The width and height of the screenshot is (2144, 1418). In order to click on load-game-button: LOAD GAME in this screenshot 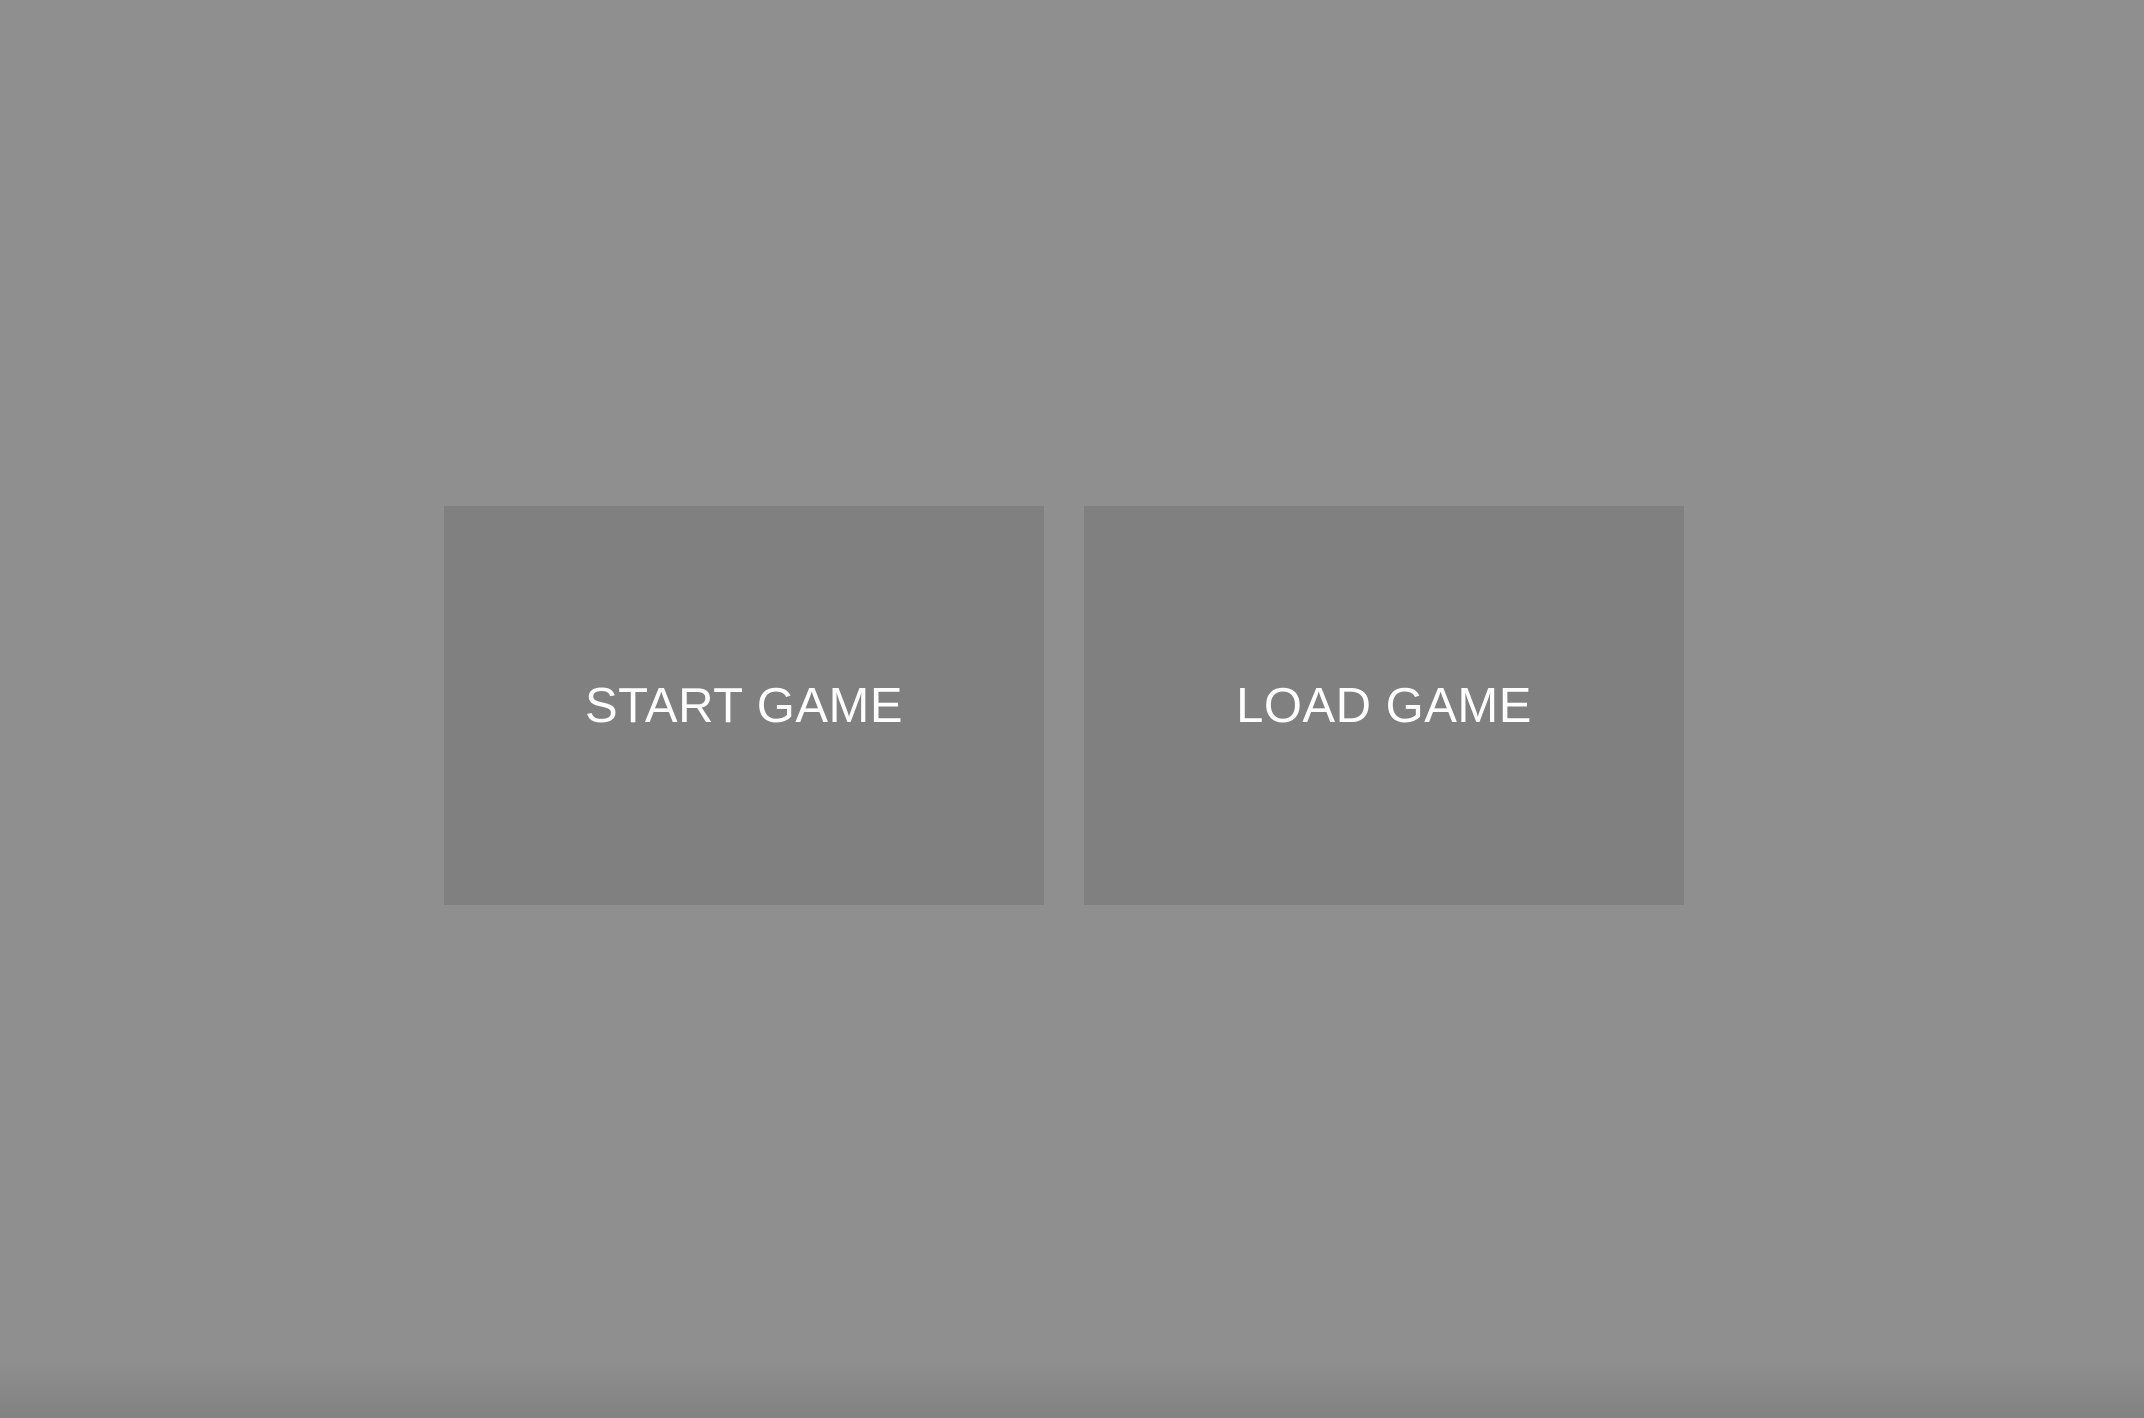, I will do `click(1384, 705)`.